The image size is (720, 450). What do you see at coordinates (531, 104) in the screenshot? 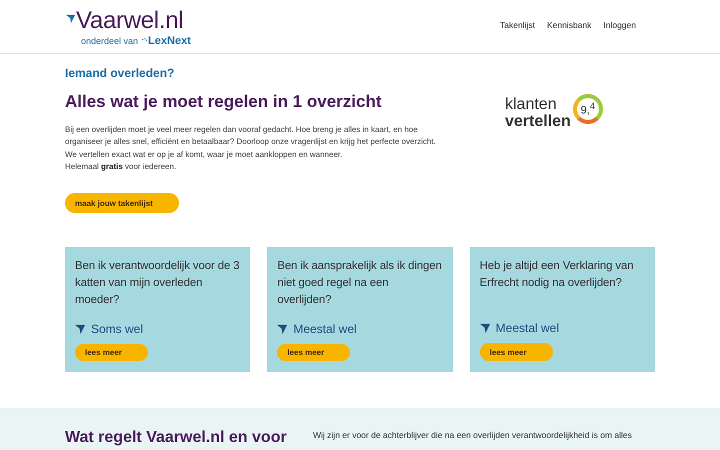
I see `rating-label: klanten` at bounding box center [531, 104].